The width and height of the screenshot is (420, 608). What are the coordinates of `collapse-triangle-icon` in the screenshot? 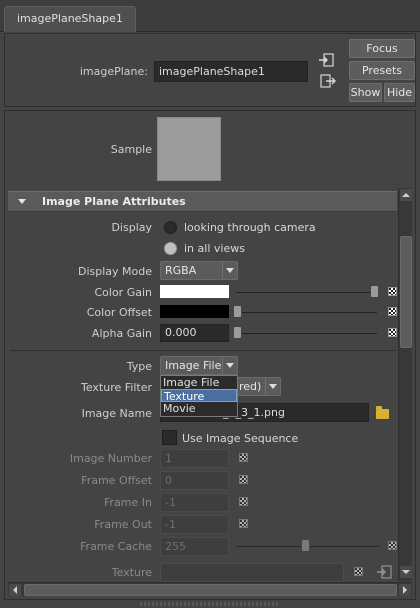 It's located at (22, 201).